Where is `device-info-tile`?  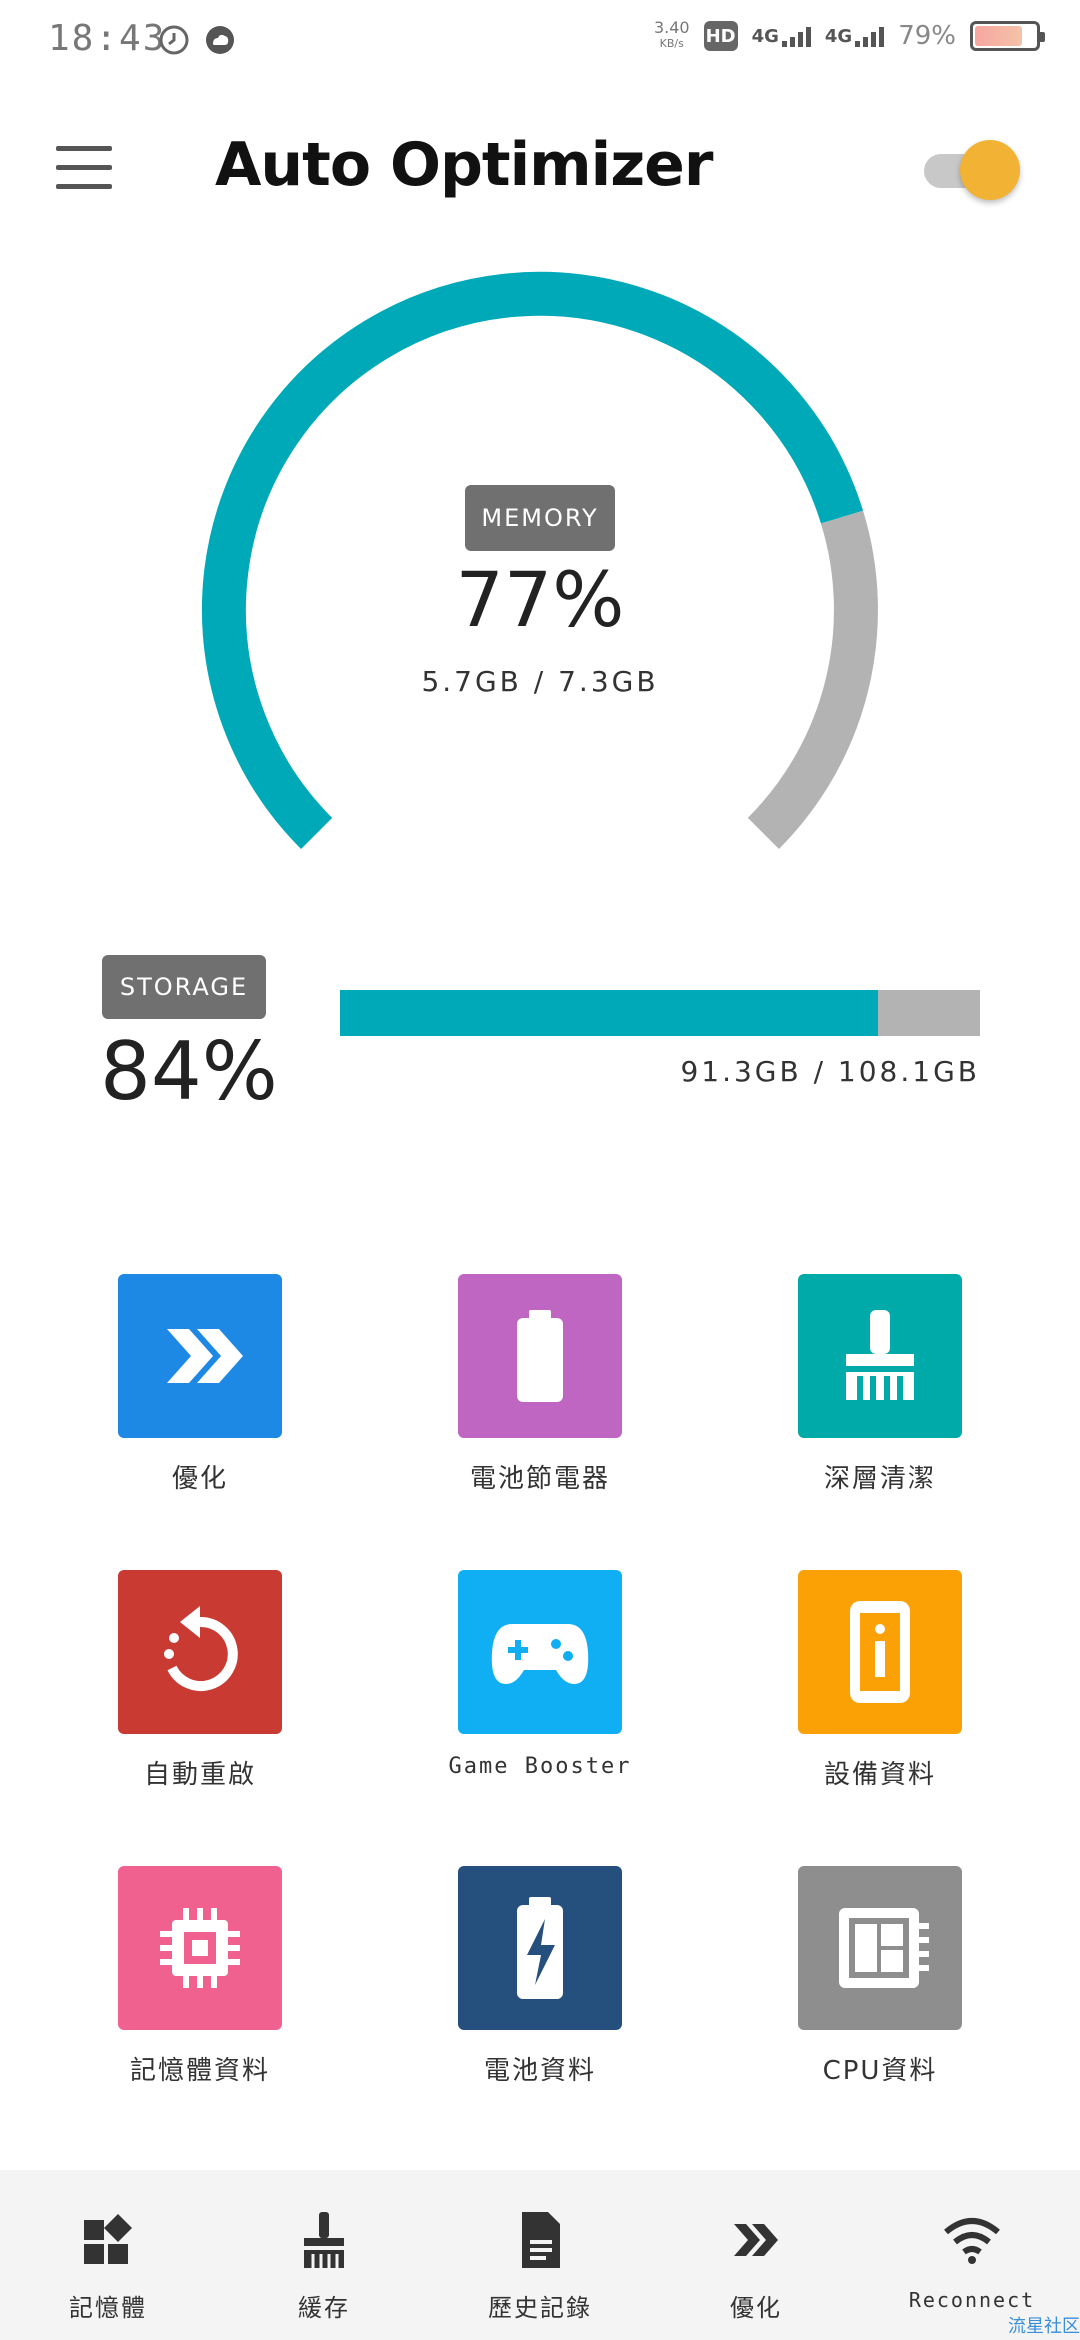
device-info-tile is located at coordinates (880, 1652).